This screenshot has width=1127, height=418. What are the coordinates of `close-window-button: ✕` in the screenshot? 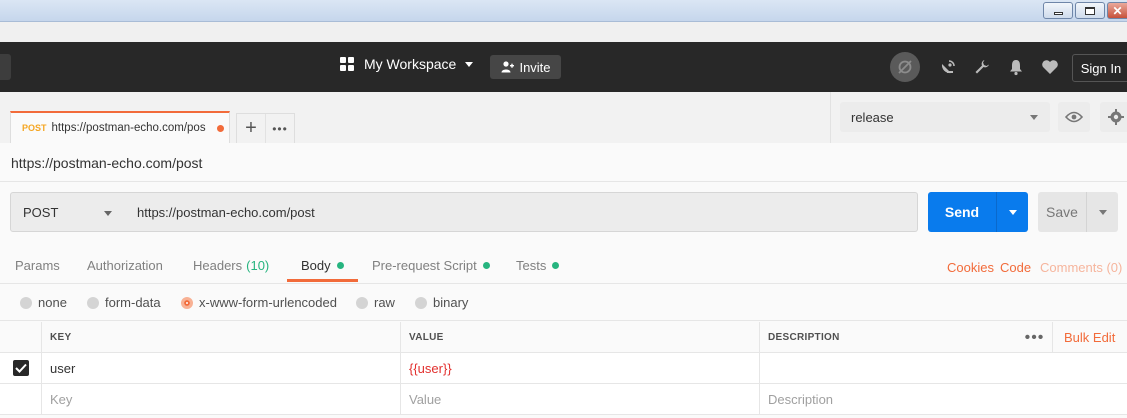 It's located at (1117, 10).